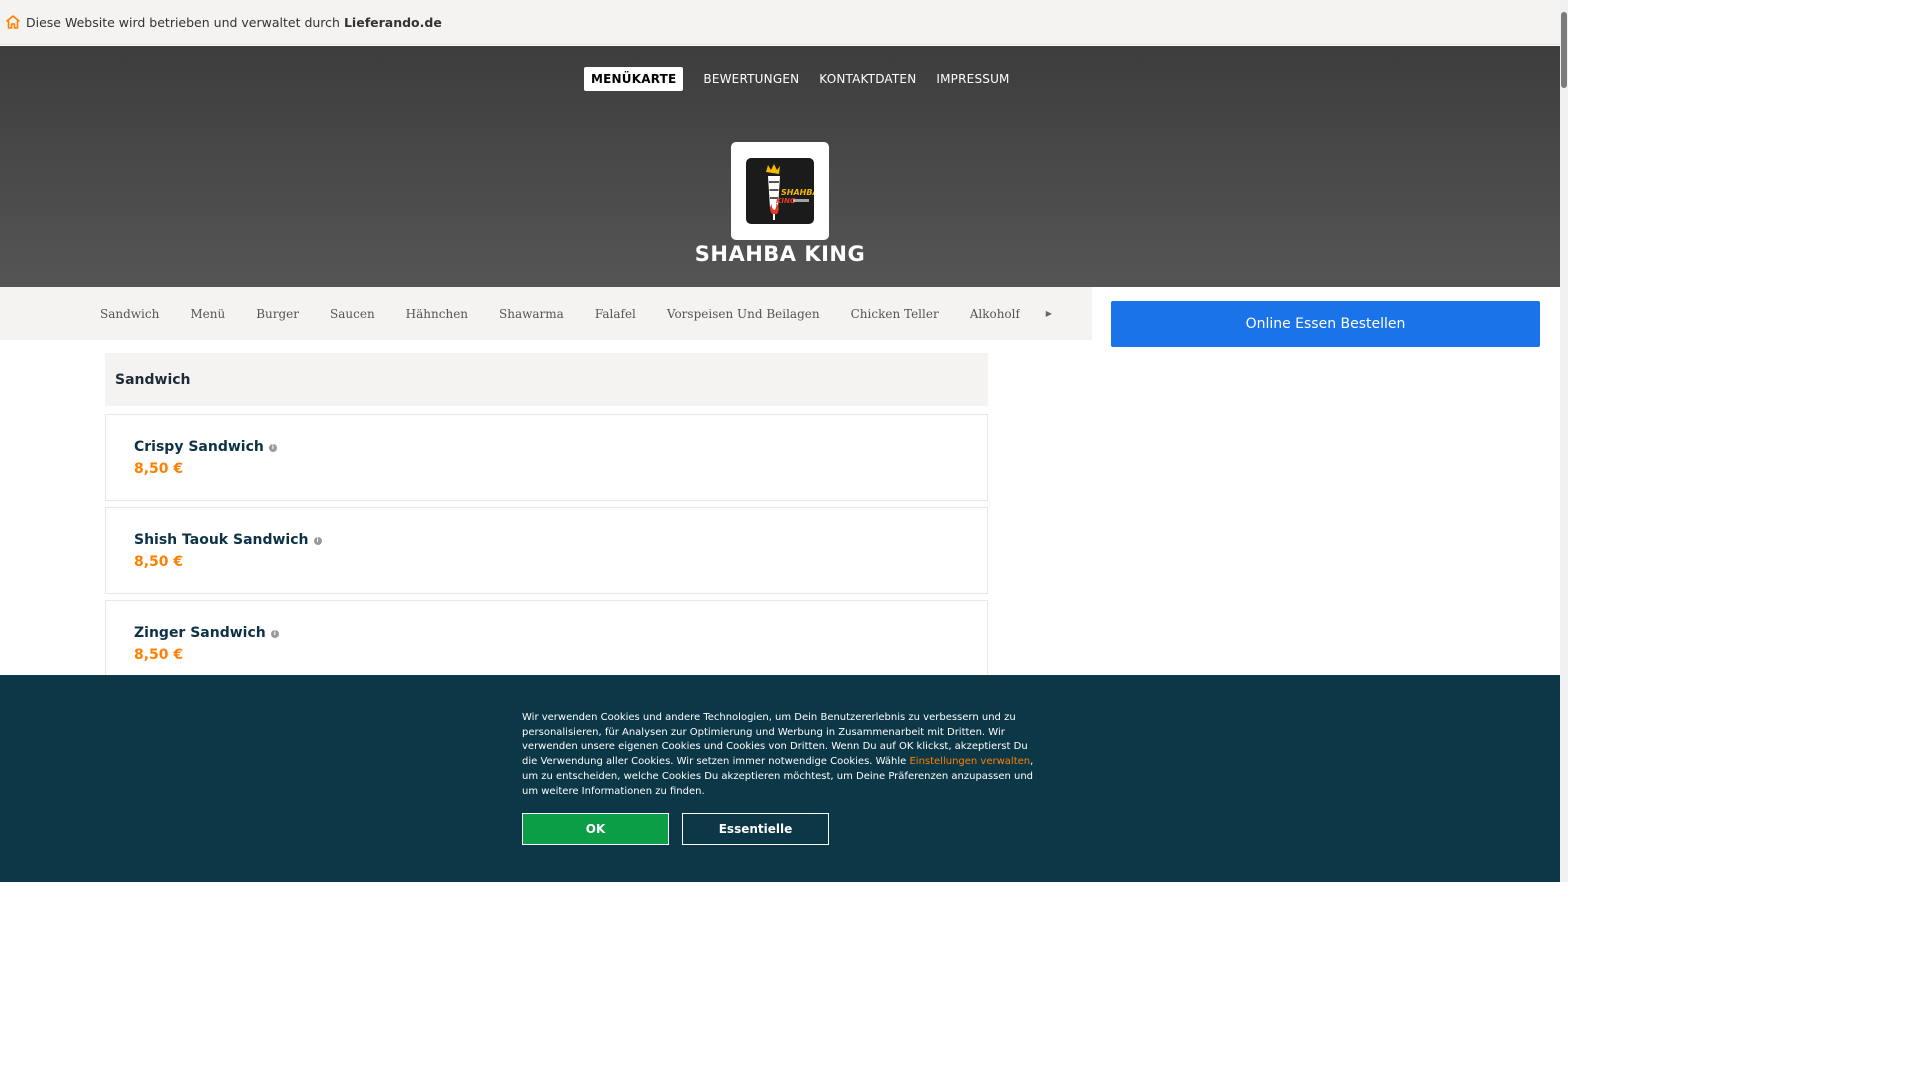 This screenshot has height=1080, width=1920. I want to click on svg-text: SHAHBA, so click(797, 192).